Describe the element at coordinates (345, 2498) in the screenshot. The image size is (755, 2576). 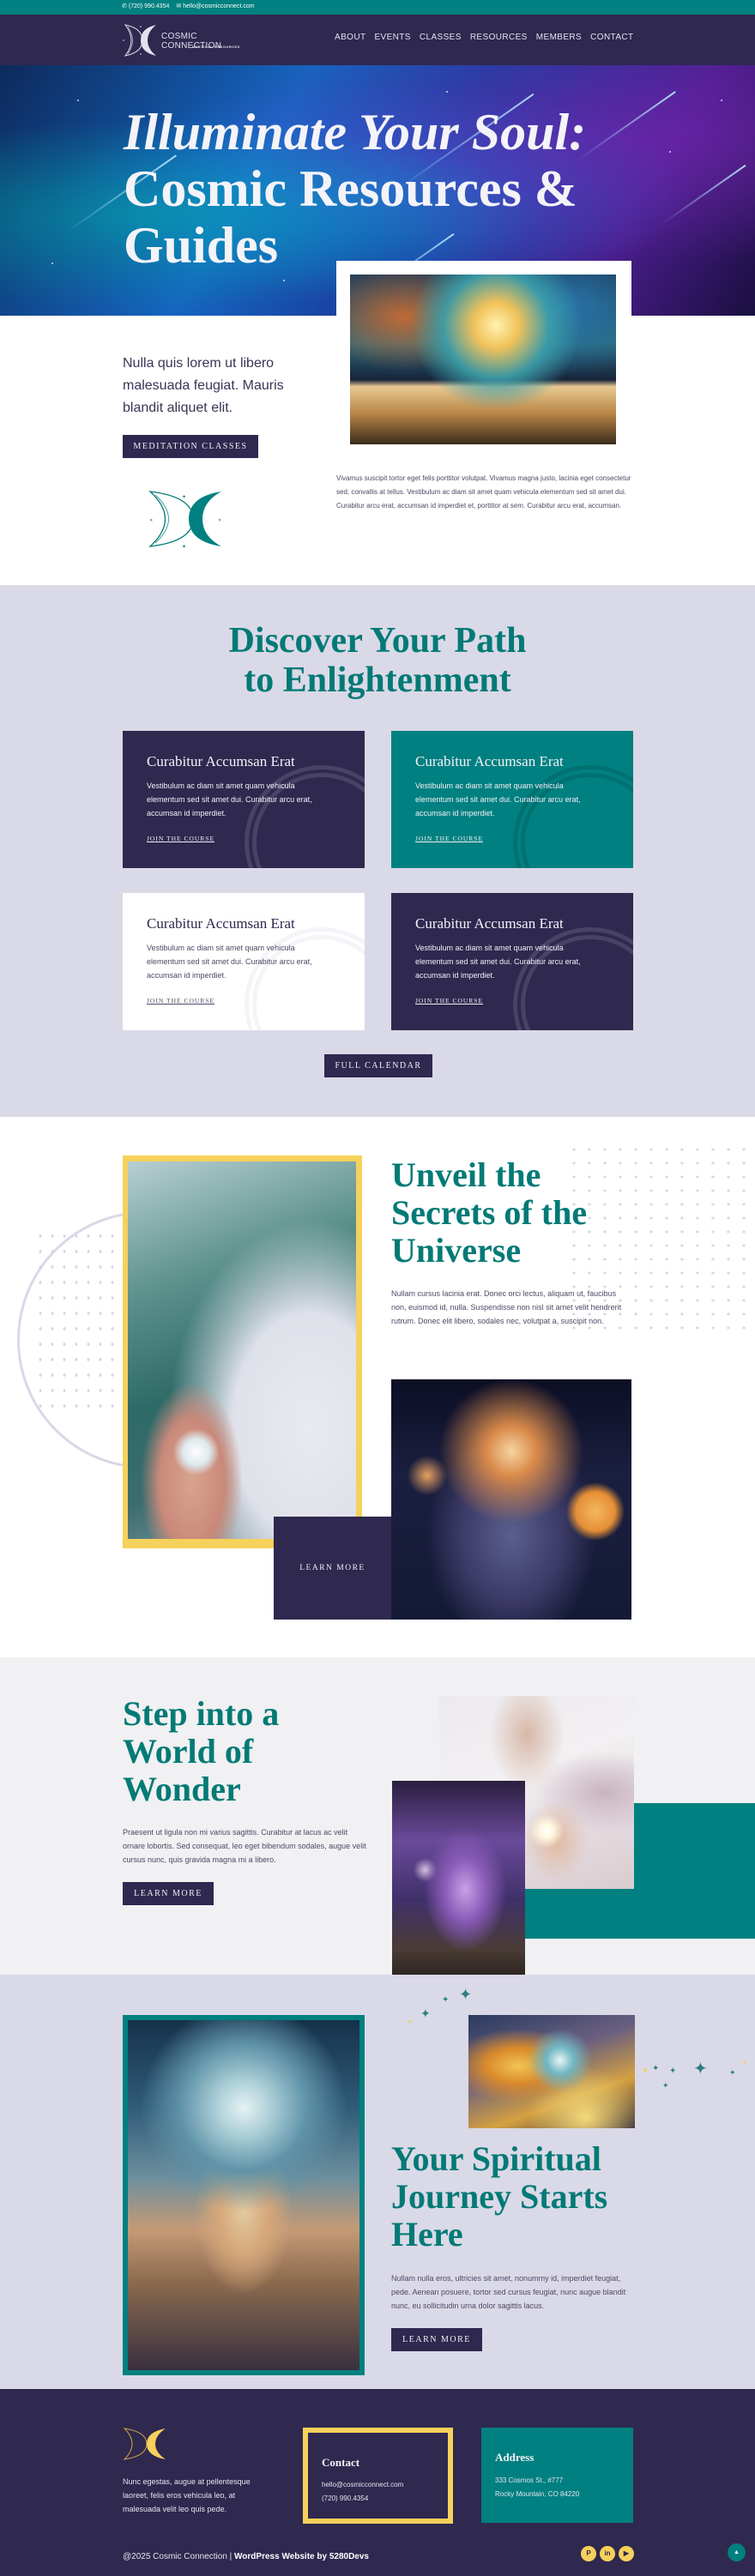
I see `footer-phone-link: (720) 990.4354` at that location.